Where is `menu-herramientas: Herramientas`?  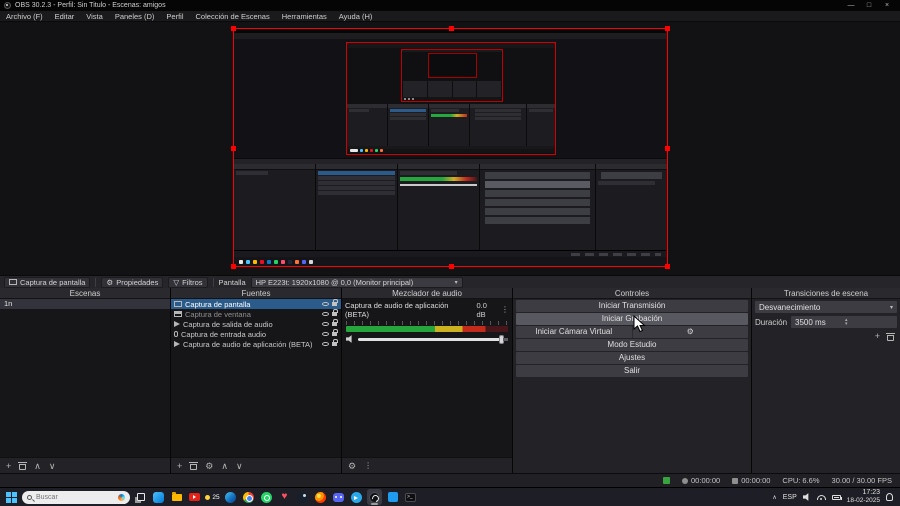 menu-herramientas: Herramientas is located at coordinates (304, 16).